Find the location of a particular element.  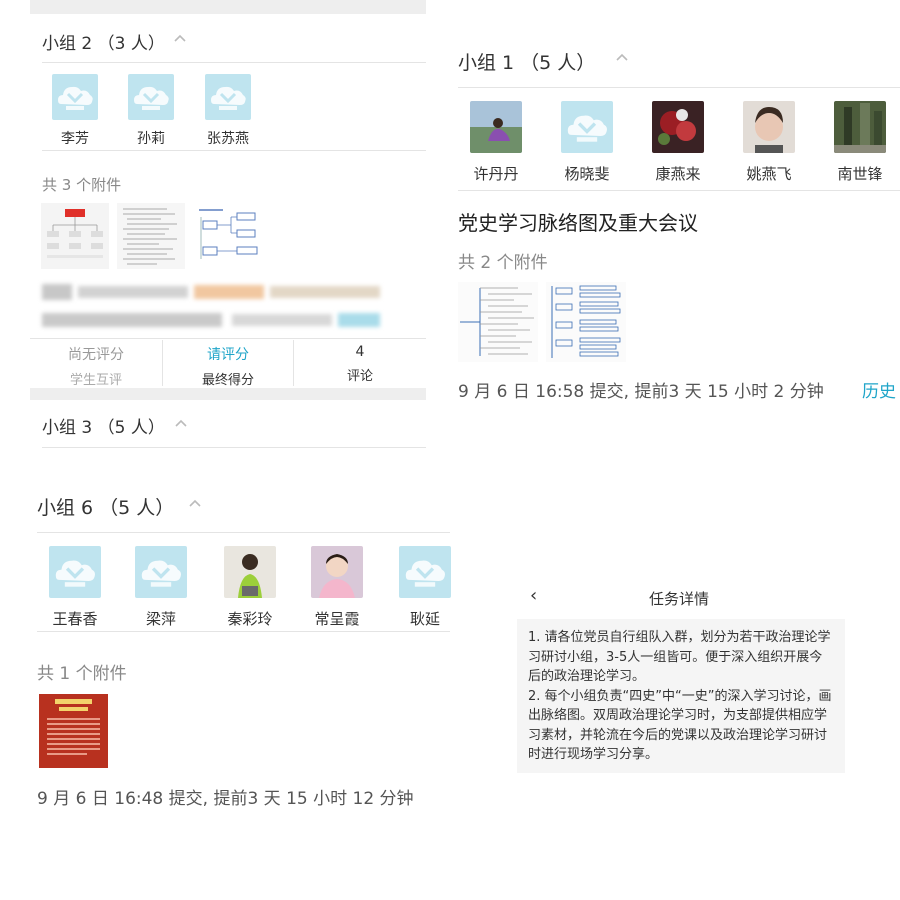

comments-label: 评论 is located at coordinates (359, 376).